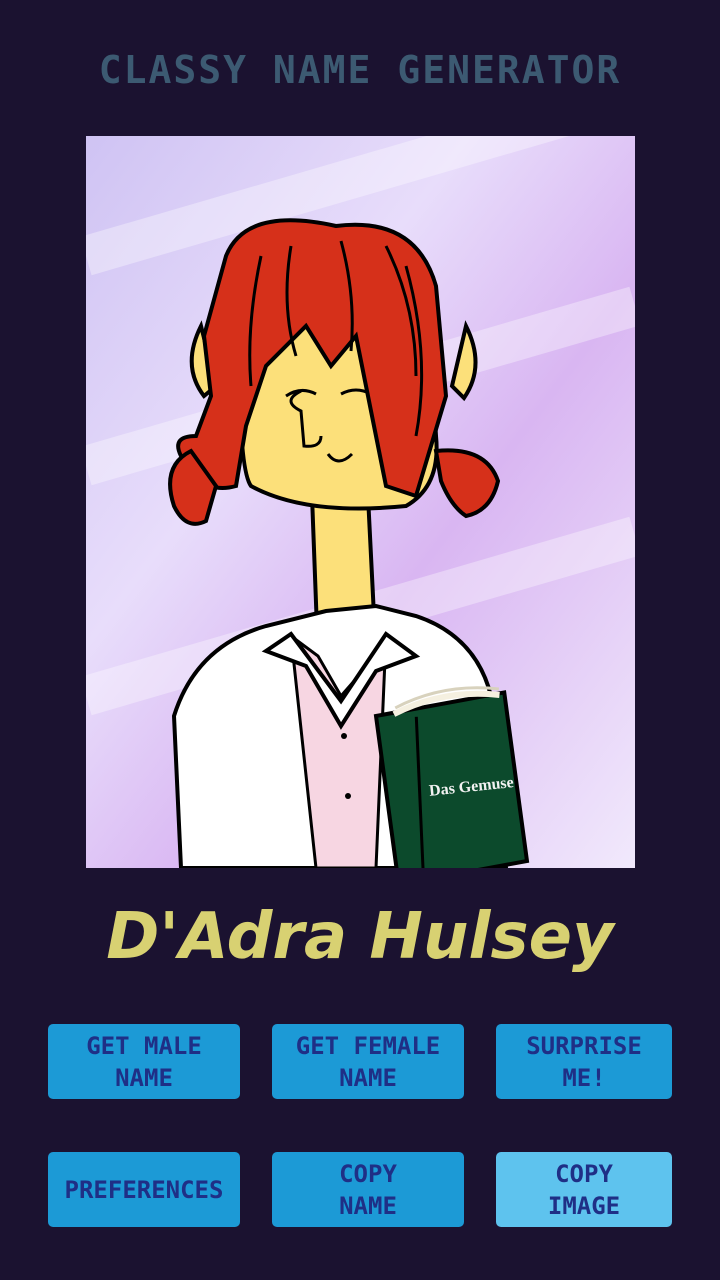 The image size is (720, 1280). I want to click on get-male-name-button: GET MALE NAME, so click(144, 1061).